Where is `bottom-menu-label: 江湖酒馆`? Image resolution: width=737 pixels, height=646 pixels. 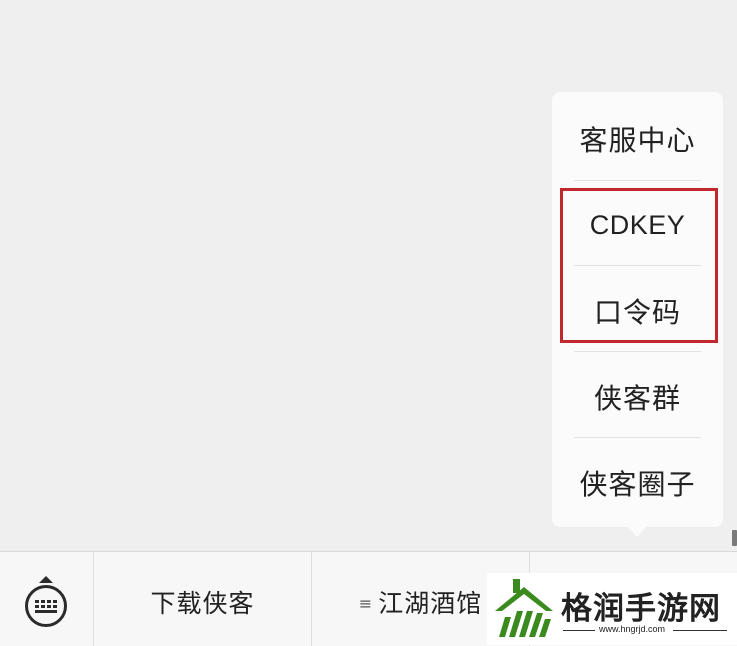
bottom-menu-label: 江湖酒馆 is located at coordinates (430, 603).